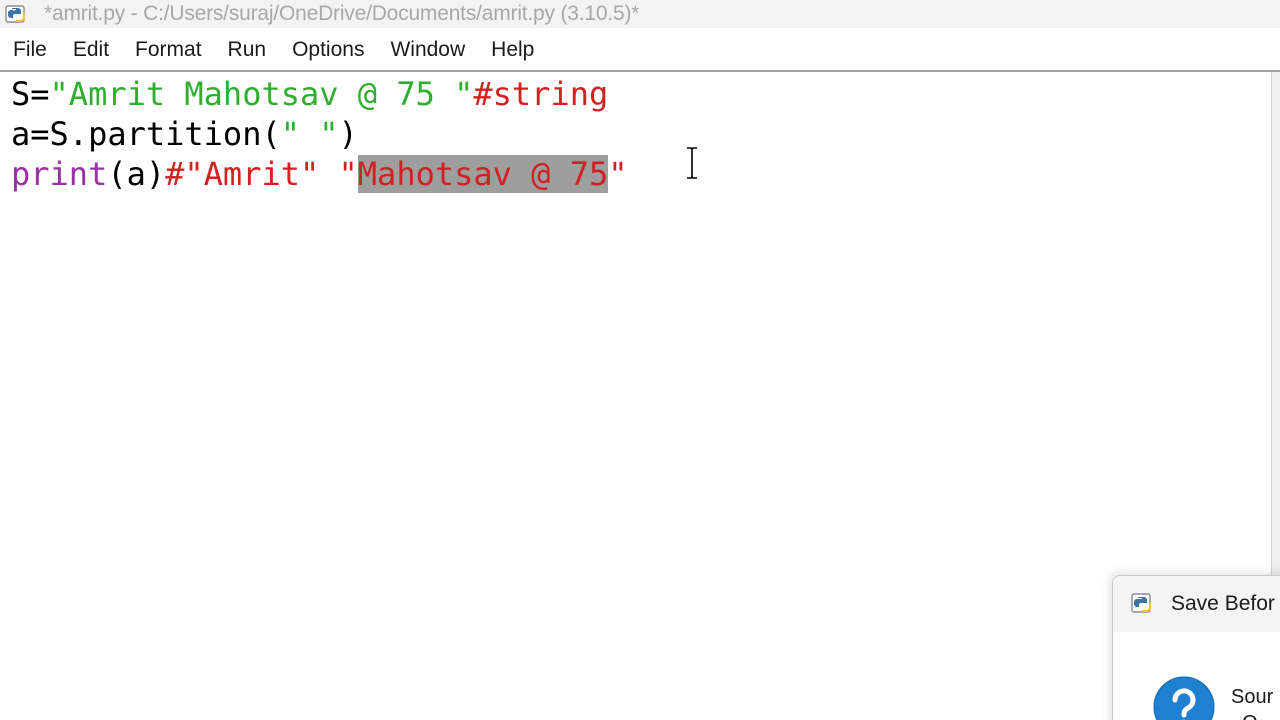  Describe the element at coordinates (91, 50) in the screenshot. I see `menu-edit: Edit` at that location.